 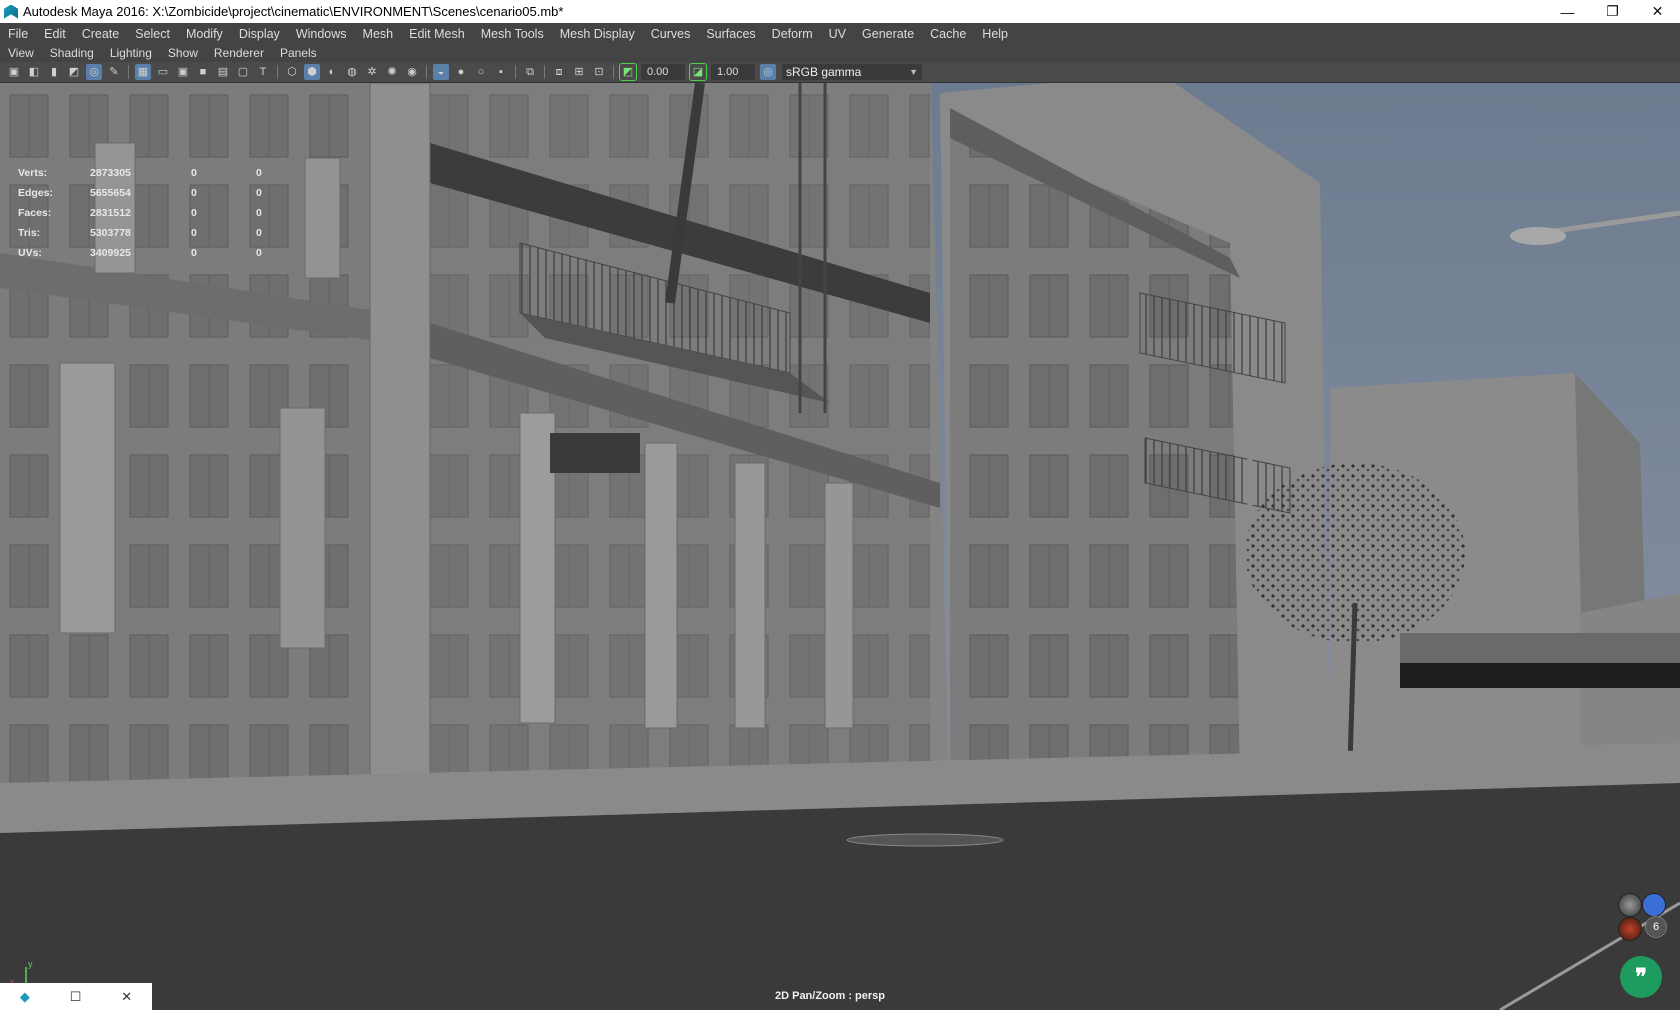 I want to click on view-transform-value: sRGB gamma, so click(x=824, y=72).